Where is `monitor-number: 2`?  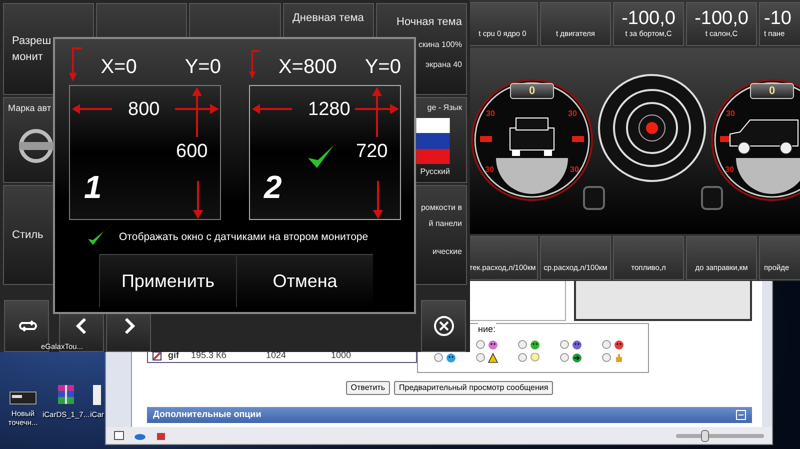 monitor-number: 2 is located at coordinates (273, 187).